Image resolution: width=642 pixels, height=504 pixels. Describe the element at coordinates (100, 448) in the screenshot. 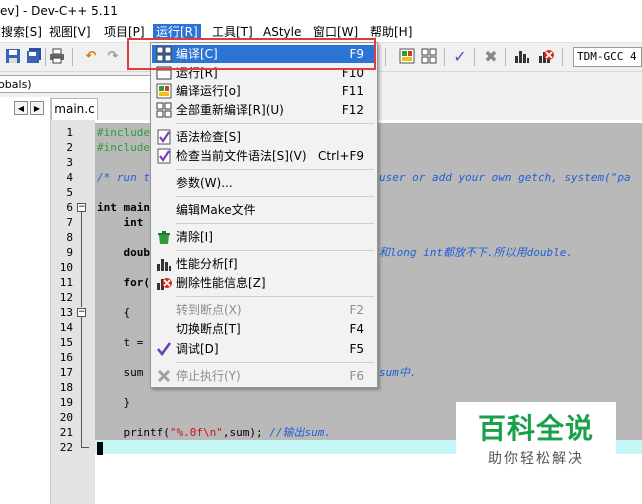

I see `text-caret` at that location.